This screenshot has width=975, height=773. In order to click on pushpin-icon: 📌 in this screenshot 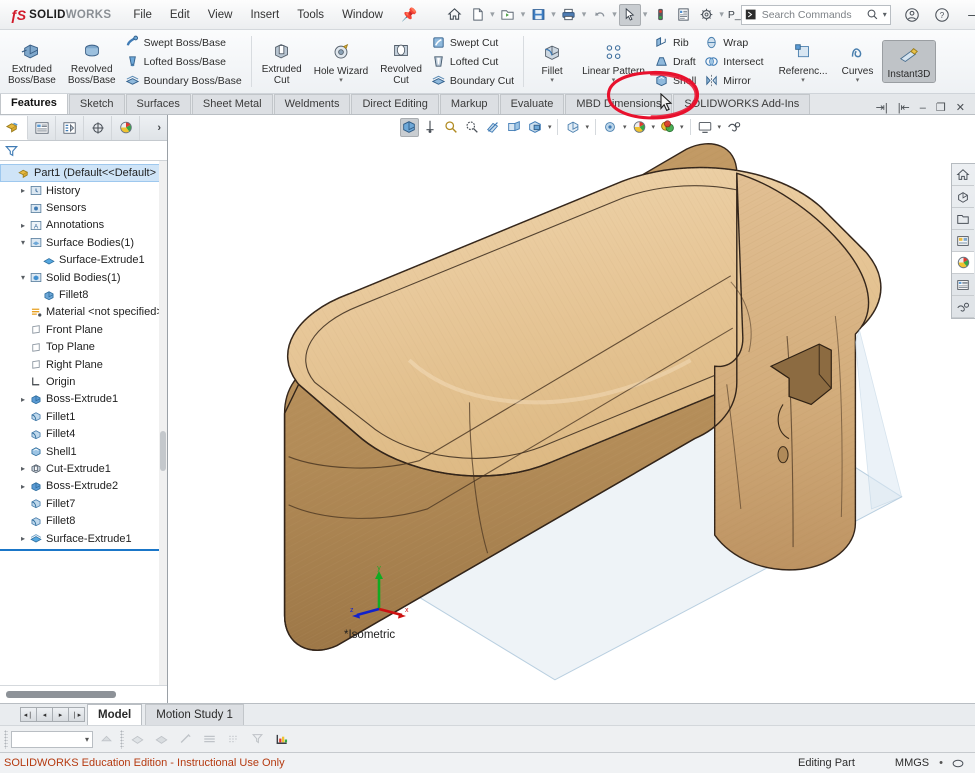, I will do `click(409, 15)`.